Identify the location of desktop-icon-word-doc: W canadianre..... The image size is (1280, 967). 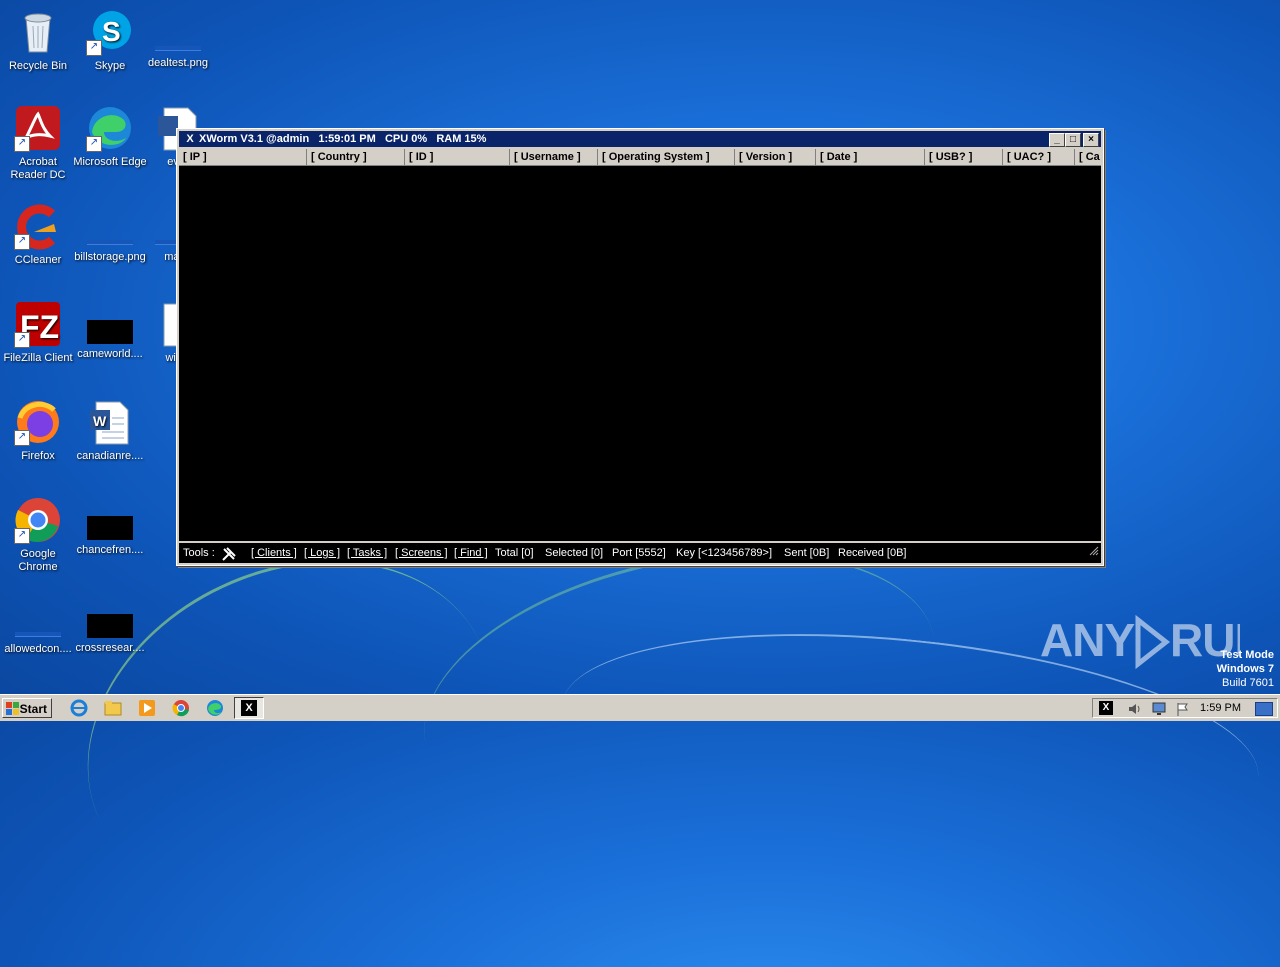
(110, 430).